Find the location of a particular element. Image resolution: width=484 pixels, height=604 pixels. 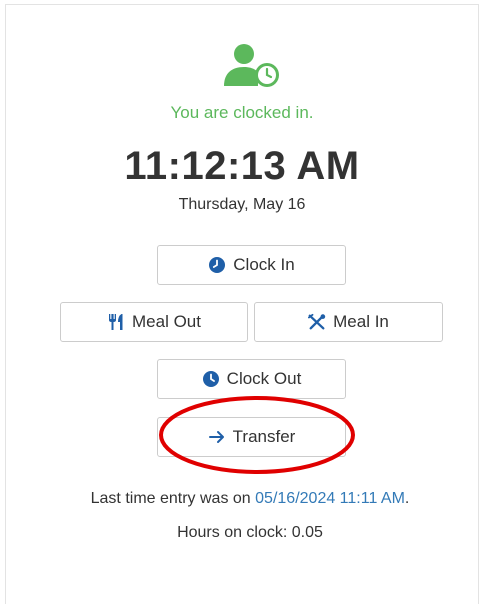

clock-in-button: Clock In is located at coordinates (251, 265).